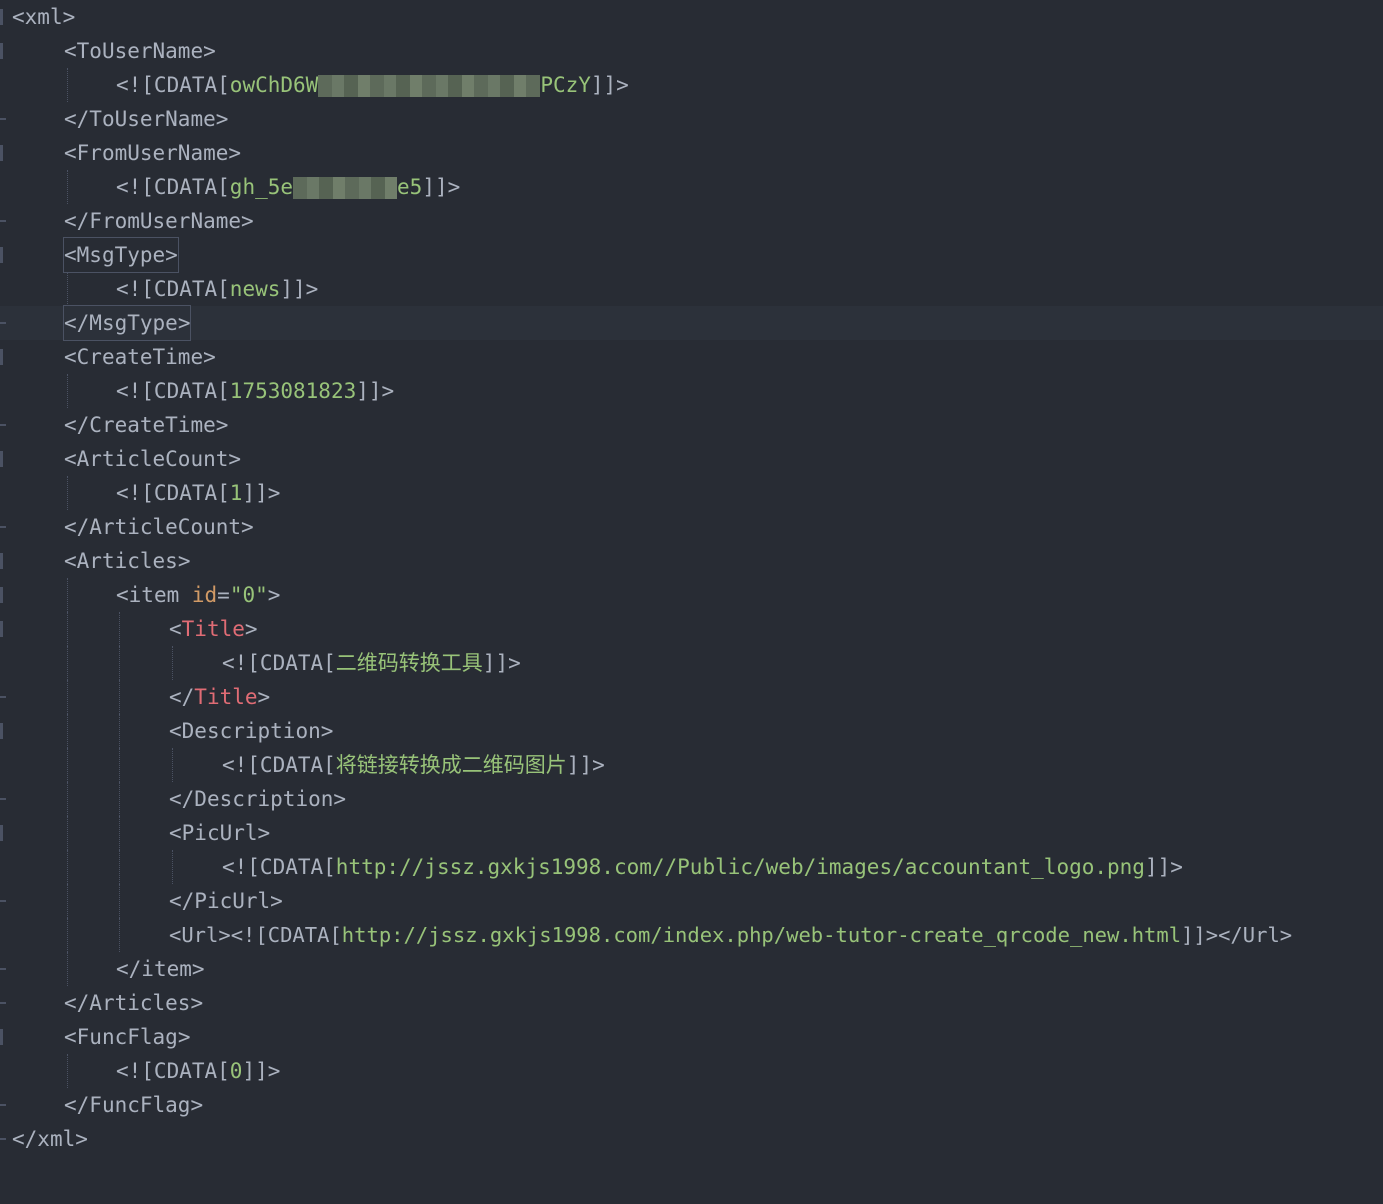 Image resolution: width=1383 pixels, height=1204 pixels. Describe the element at coordinates (691, 153) in the screenshot. I see `code-line: <FromUserName>` at that location.